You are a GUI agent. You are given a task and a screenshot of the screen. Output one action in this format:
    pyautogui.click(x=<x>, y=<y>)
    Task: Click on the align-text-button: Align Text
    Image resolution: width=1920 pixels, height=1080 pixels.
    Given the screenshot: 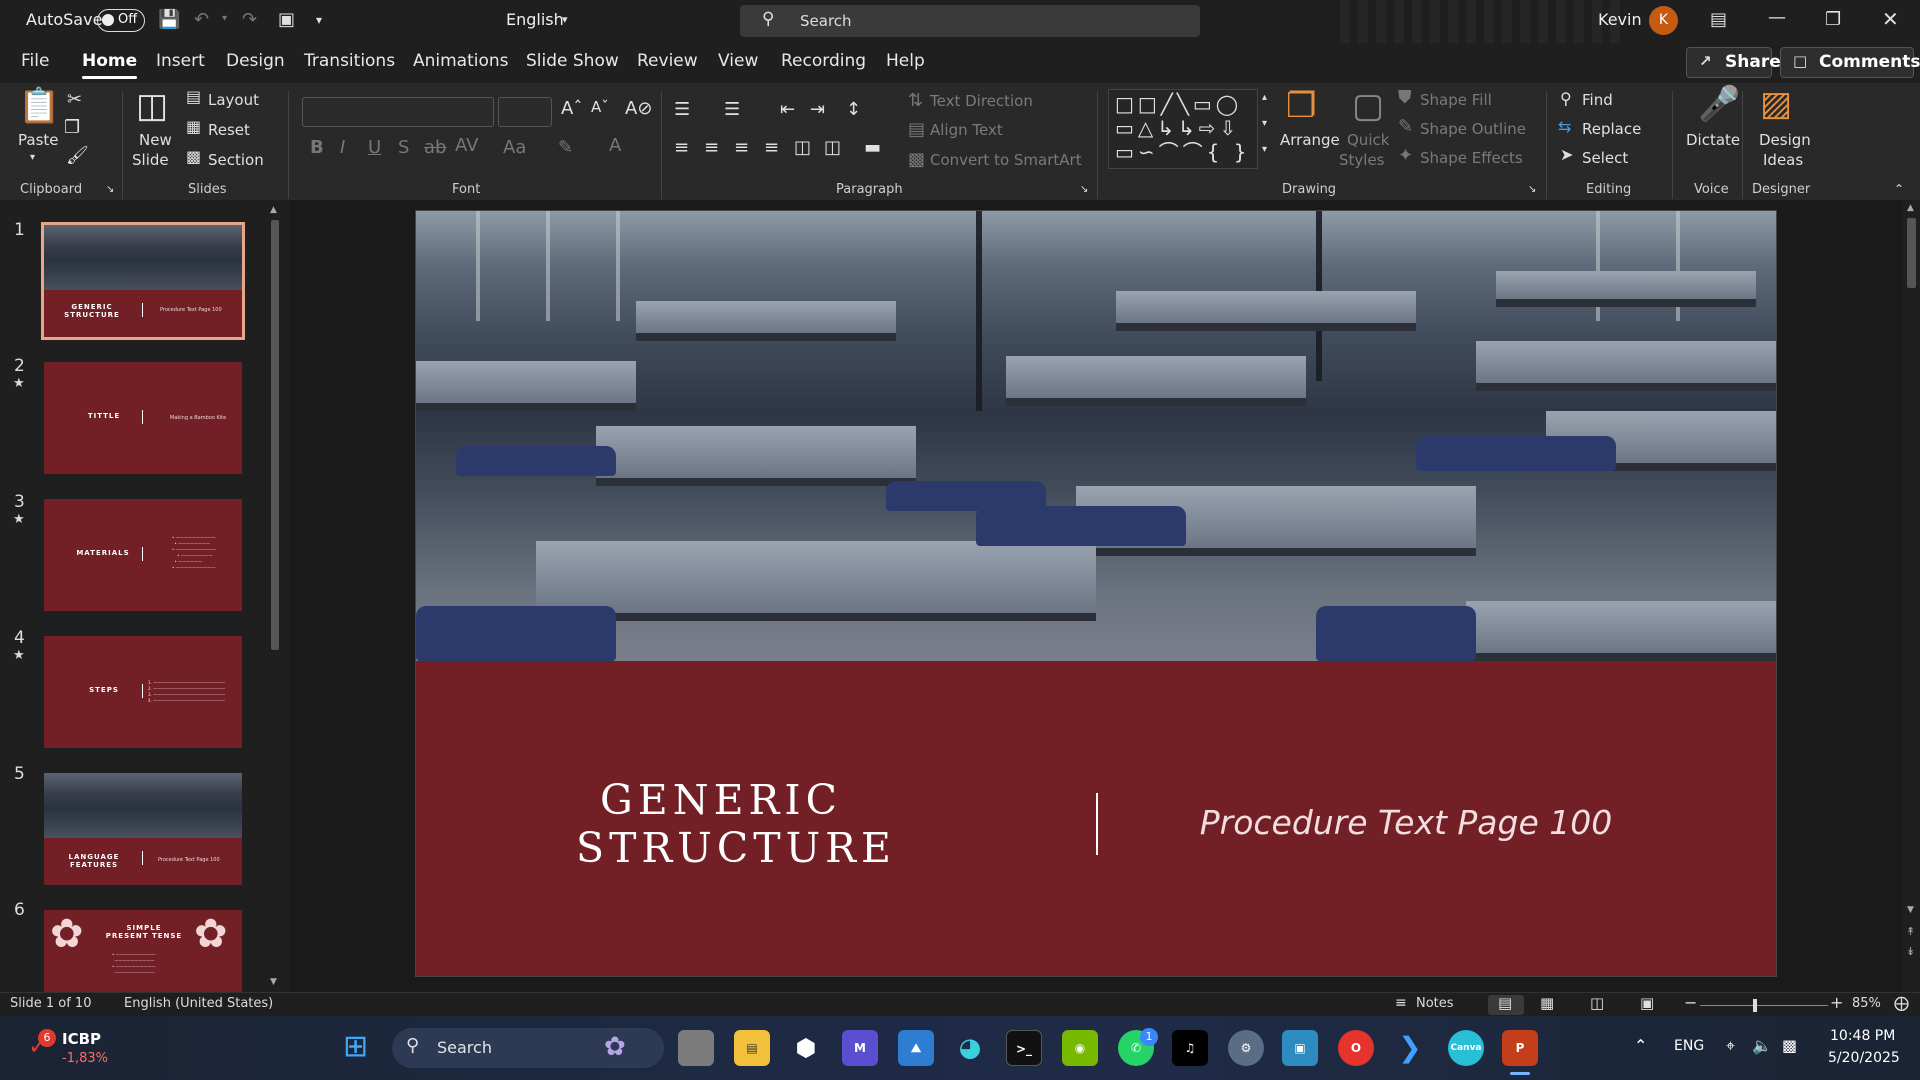 What is the action you would take?
    pyautogui.click(x=966, y=130)
    